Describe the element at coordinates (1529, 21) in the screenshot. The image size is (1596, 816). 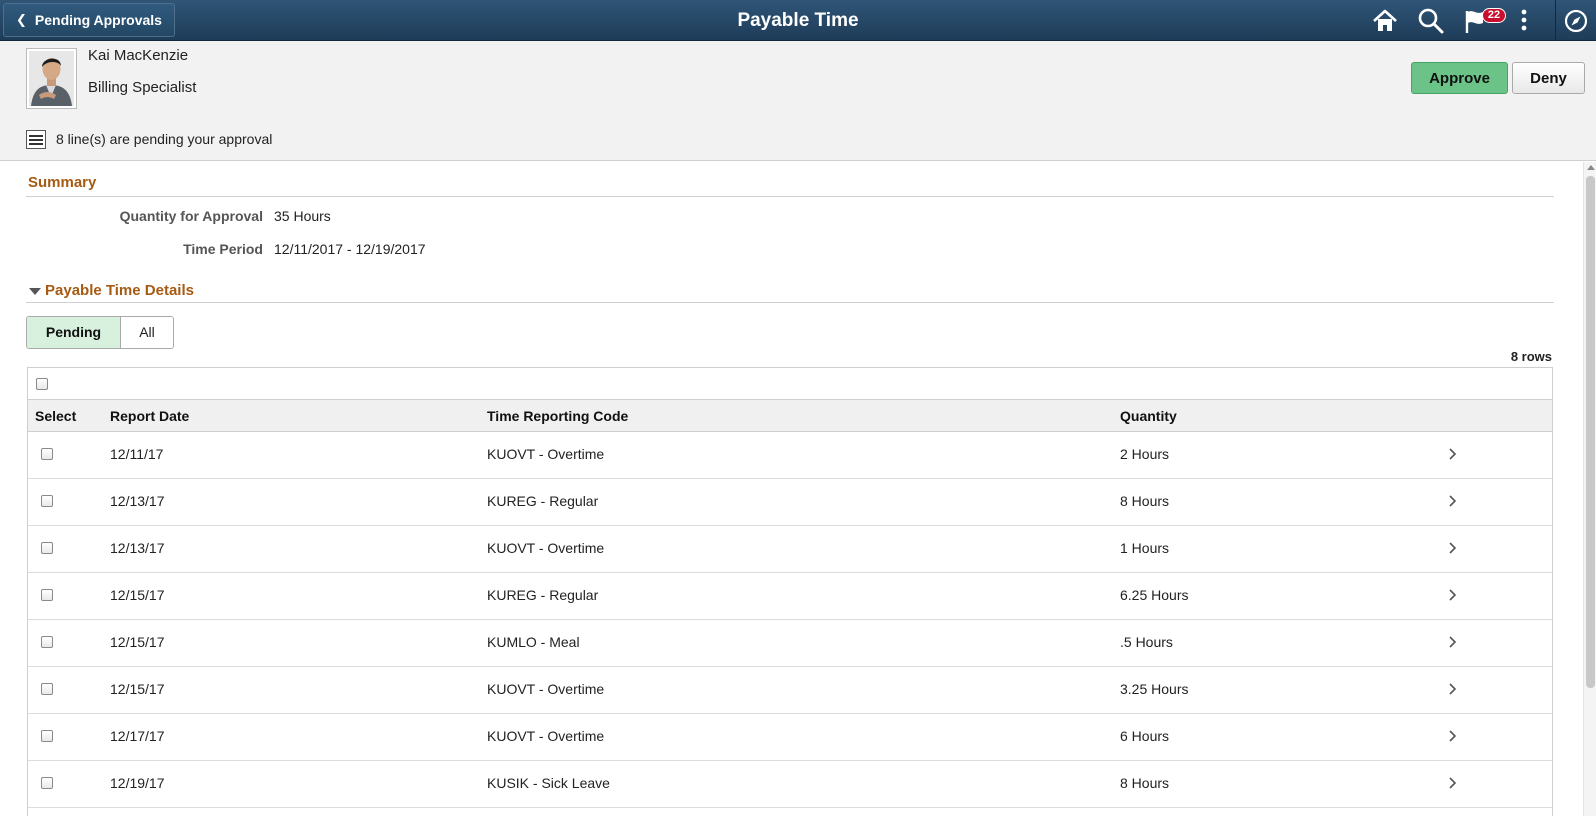
I see `kebab-menu-icon` at that location.